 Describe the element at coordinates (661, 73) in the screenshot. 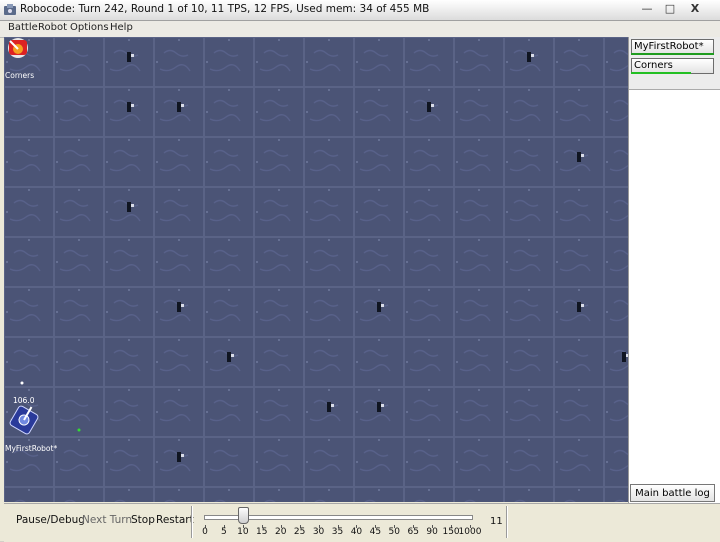

I see `energy-bar-corners` at that location.